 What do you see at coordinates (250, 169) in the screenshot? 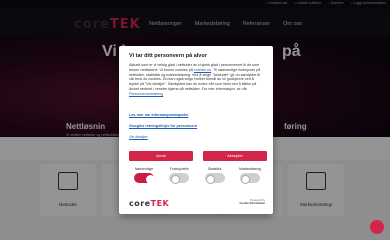
I see `toggle-label: Markedsføring` at bounding box center [250, 169].